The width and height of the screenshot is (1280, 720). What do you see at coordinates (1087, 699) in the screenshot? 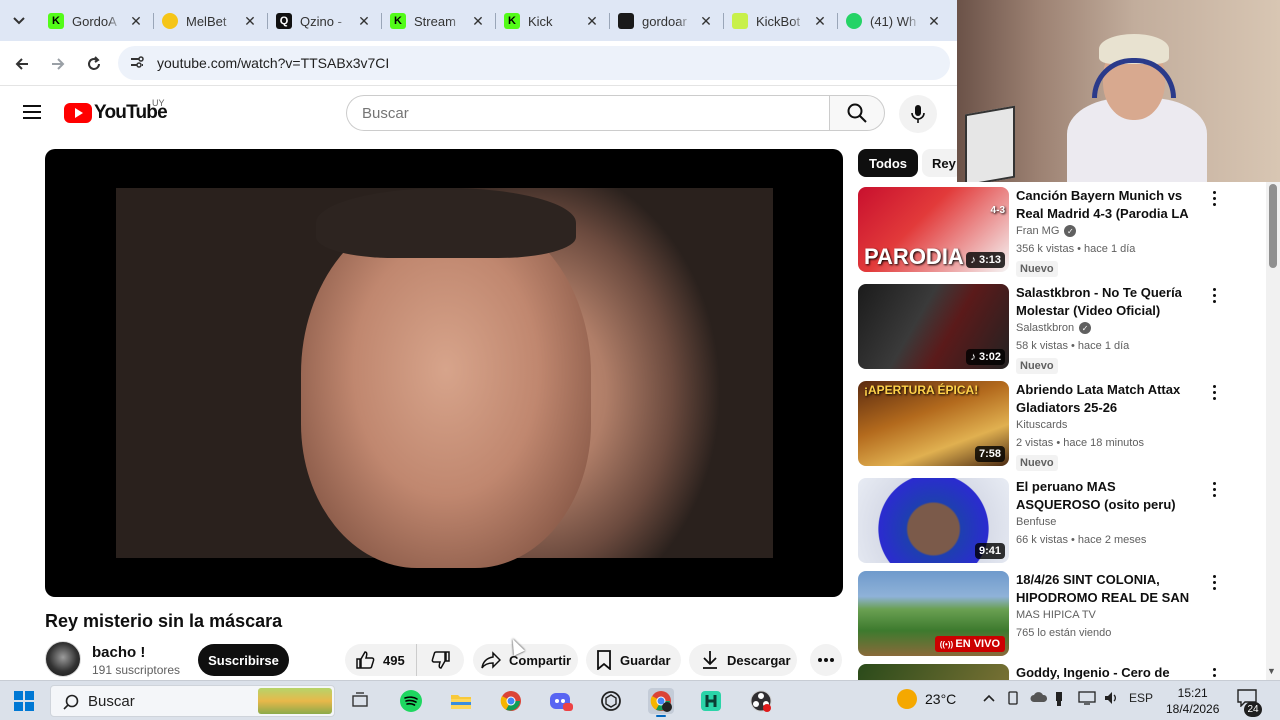
I see `network-icon` at bounding box center [1087, 699].